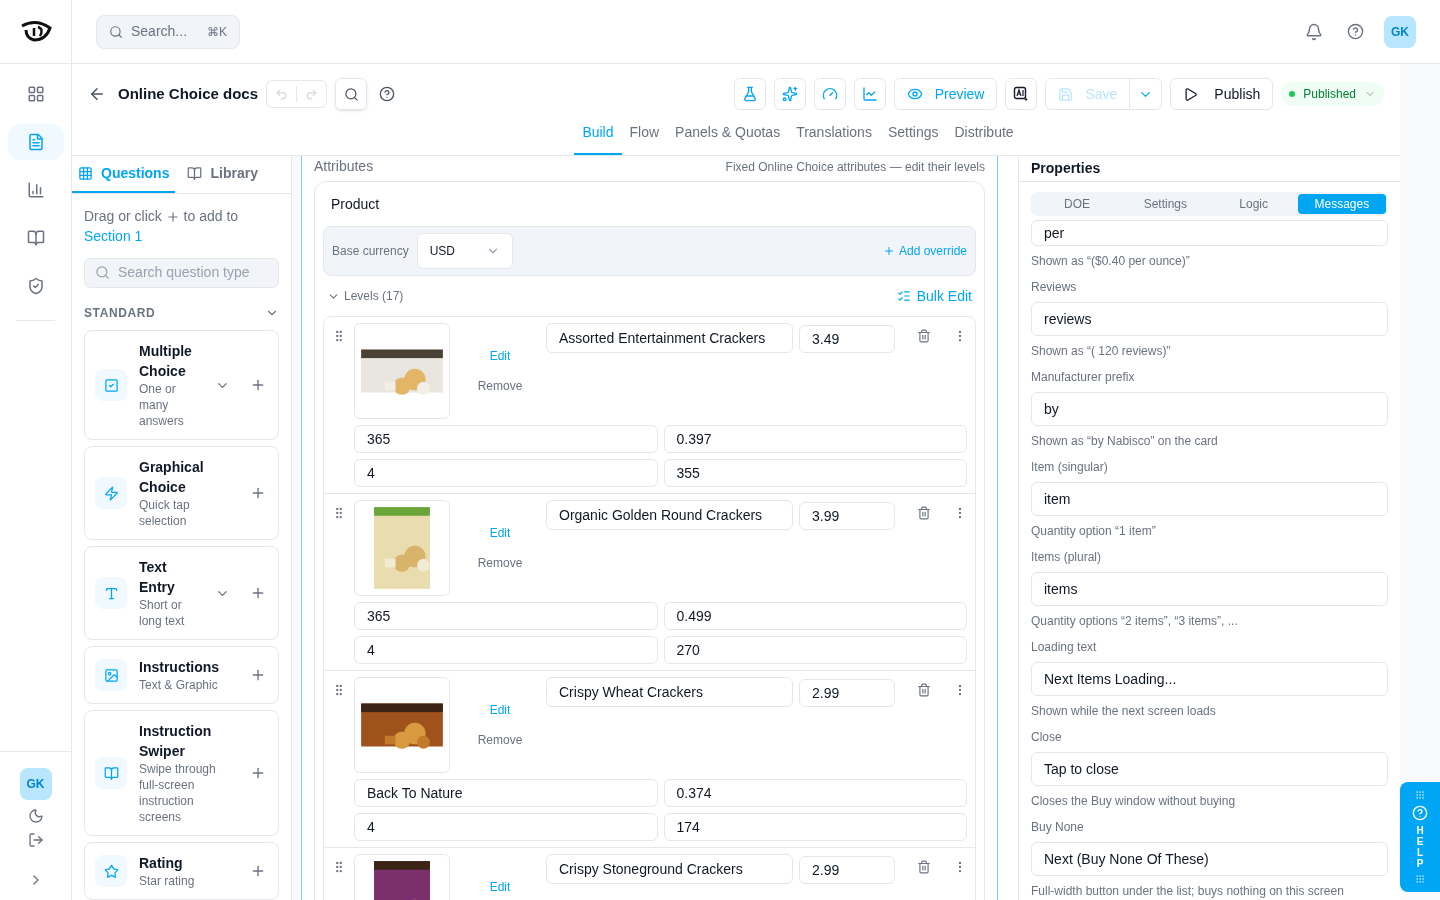 The height and width of the screenshot is (900, 1440). What do you see at coordinates (181, 593) in the screenshot?
I see `question-type-card: Text Entry Short or long text` at bounding box center [181, 593].